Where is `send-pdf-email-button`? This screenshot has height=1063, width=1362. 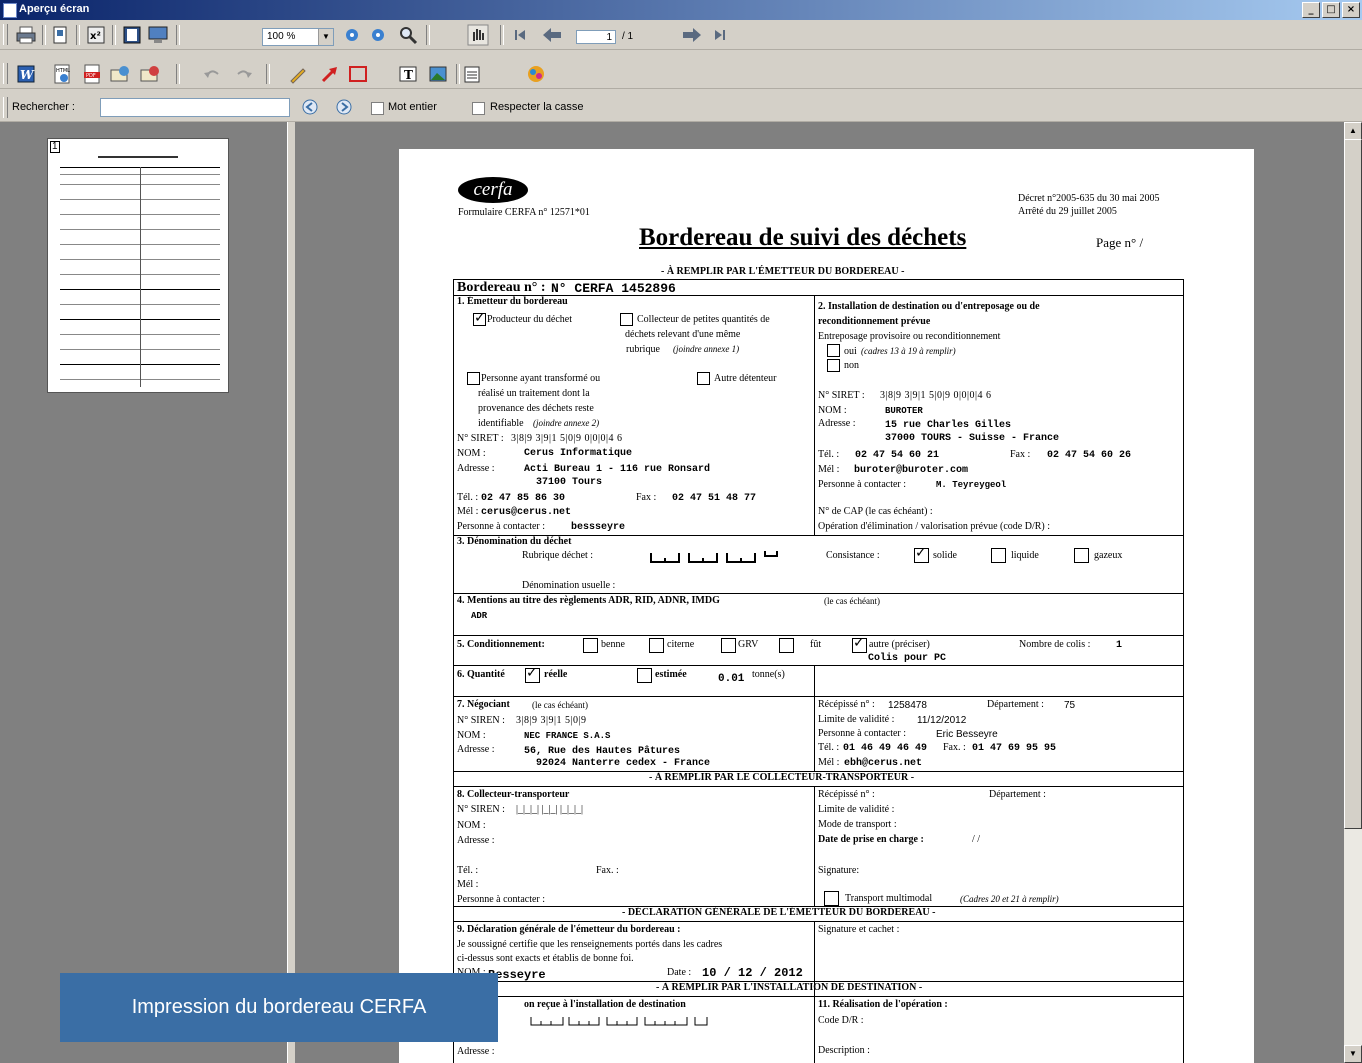 send-pdf-email-button is located at coordinates (150, 74).